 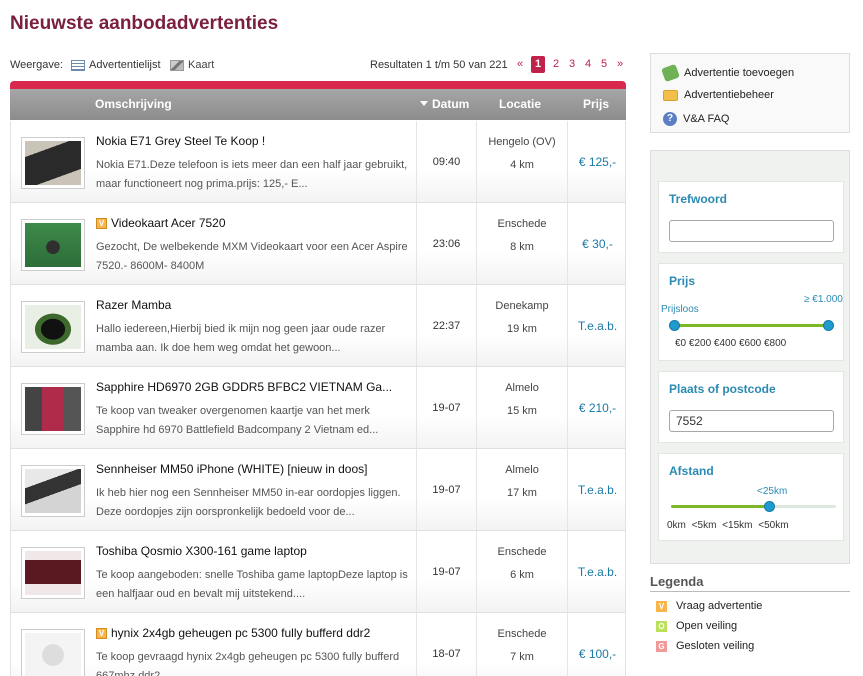 I want to click on keyword-label: Trefwoord, so click(x=698, y=199).